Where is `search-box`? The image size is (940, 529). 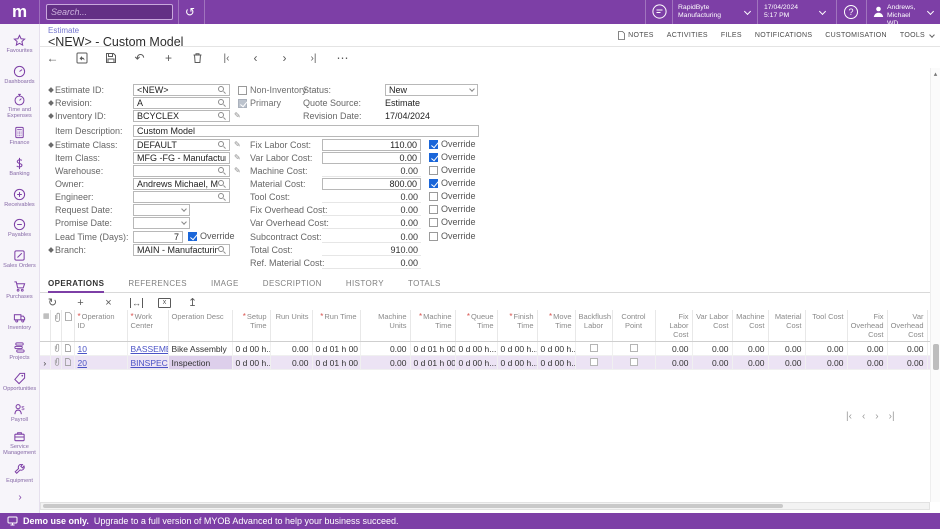
search-box is located at coordinates (109, 12).